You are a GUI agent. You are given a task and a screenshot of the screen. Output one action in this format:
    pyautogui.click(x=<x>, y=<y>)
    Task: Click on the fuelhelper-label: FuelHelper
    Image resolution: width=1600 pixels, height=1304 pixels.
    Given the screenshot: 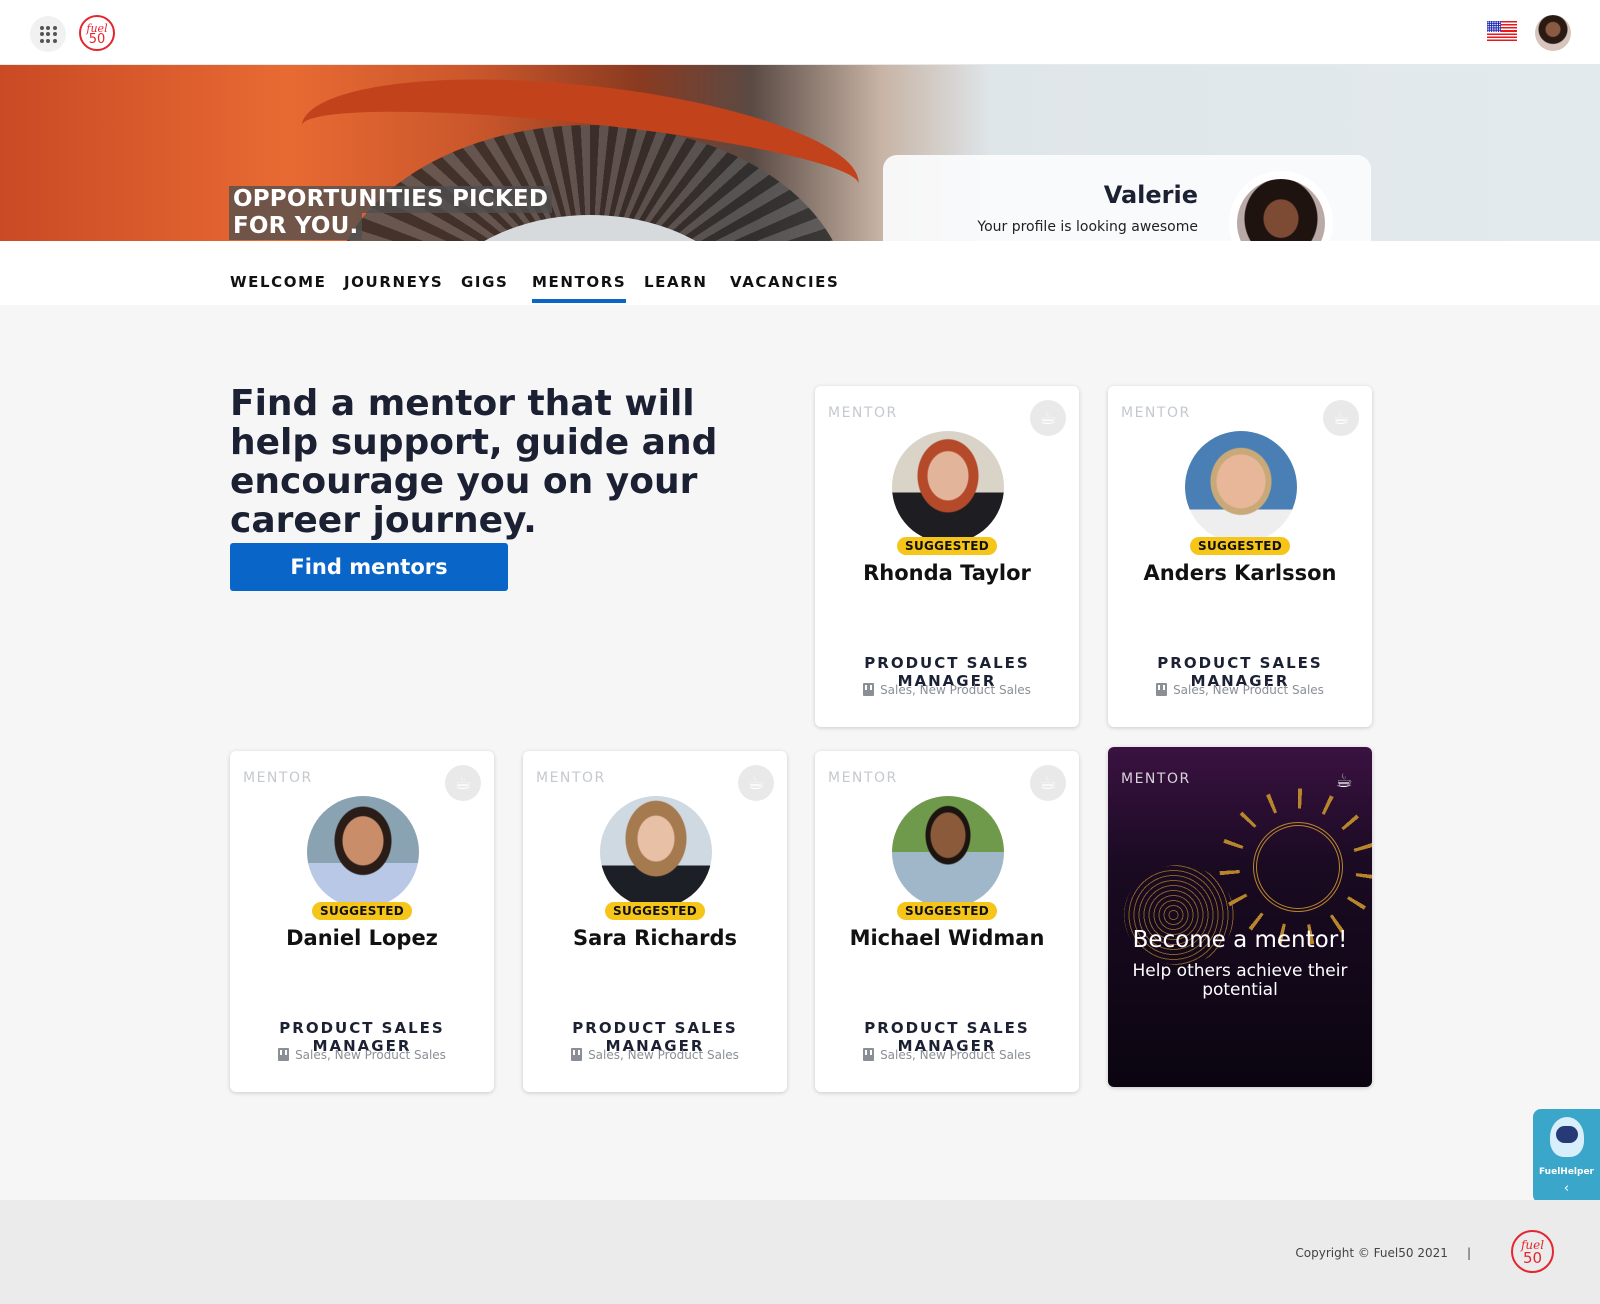 What is the action you would take?
    pyautogui.click(x=1566, y=1172)
    